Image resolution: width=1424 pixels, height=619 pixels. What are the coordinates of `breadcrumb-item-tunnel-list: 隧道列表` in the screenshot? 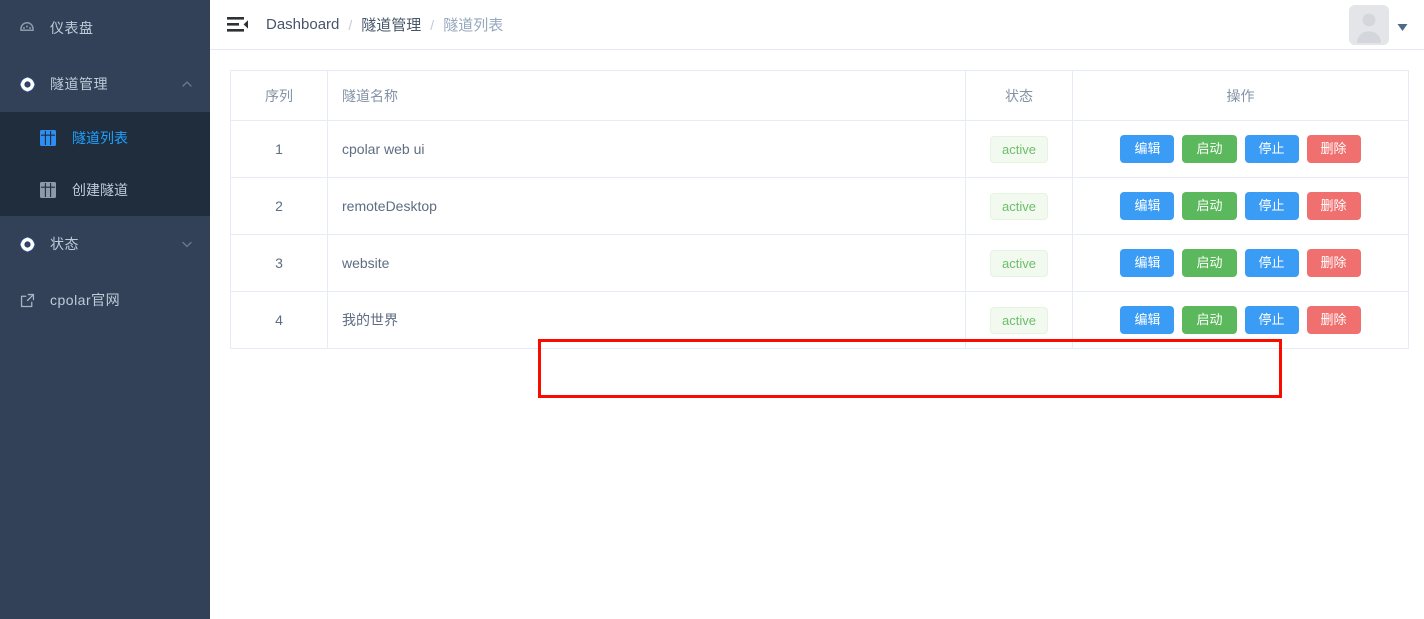 It's located at (473, 25).